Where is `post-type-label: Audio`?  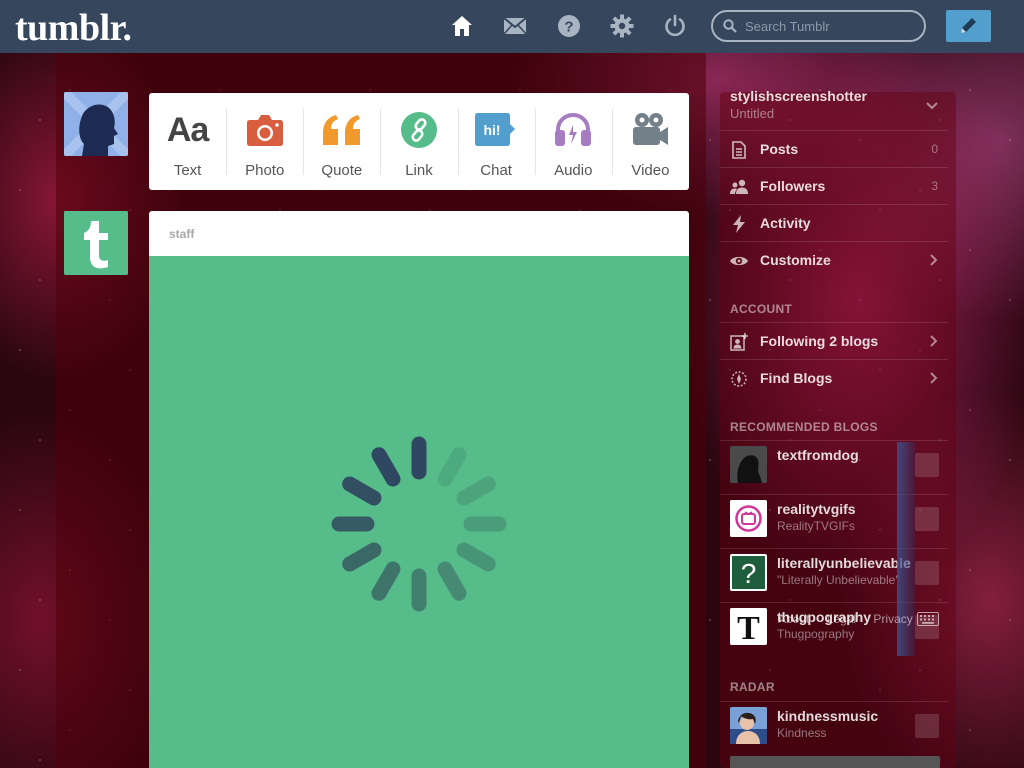 post-type-label: Audio is located at coordinates (573, 170).